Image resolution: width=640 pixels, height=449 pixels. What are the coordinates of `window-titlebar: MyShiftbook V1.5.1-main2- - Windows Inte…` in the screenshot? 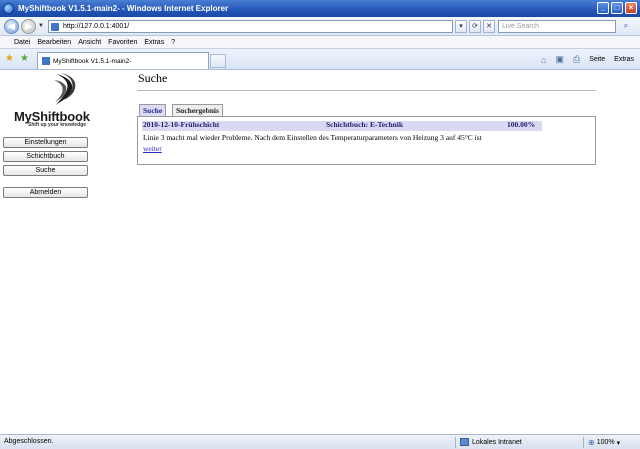 It's located at (320, 8).